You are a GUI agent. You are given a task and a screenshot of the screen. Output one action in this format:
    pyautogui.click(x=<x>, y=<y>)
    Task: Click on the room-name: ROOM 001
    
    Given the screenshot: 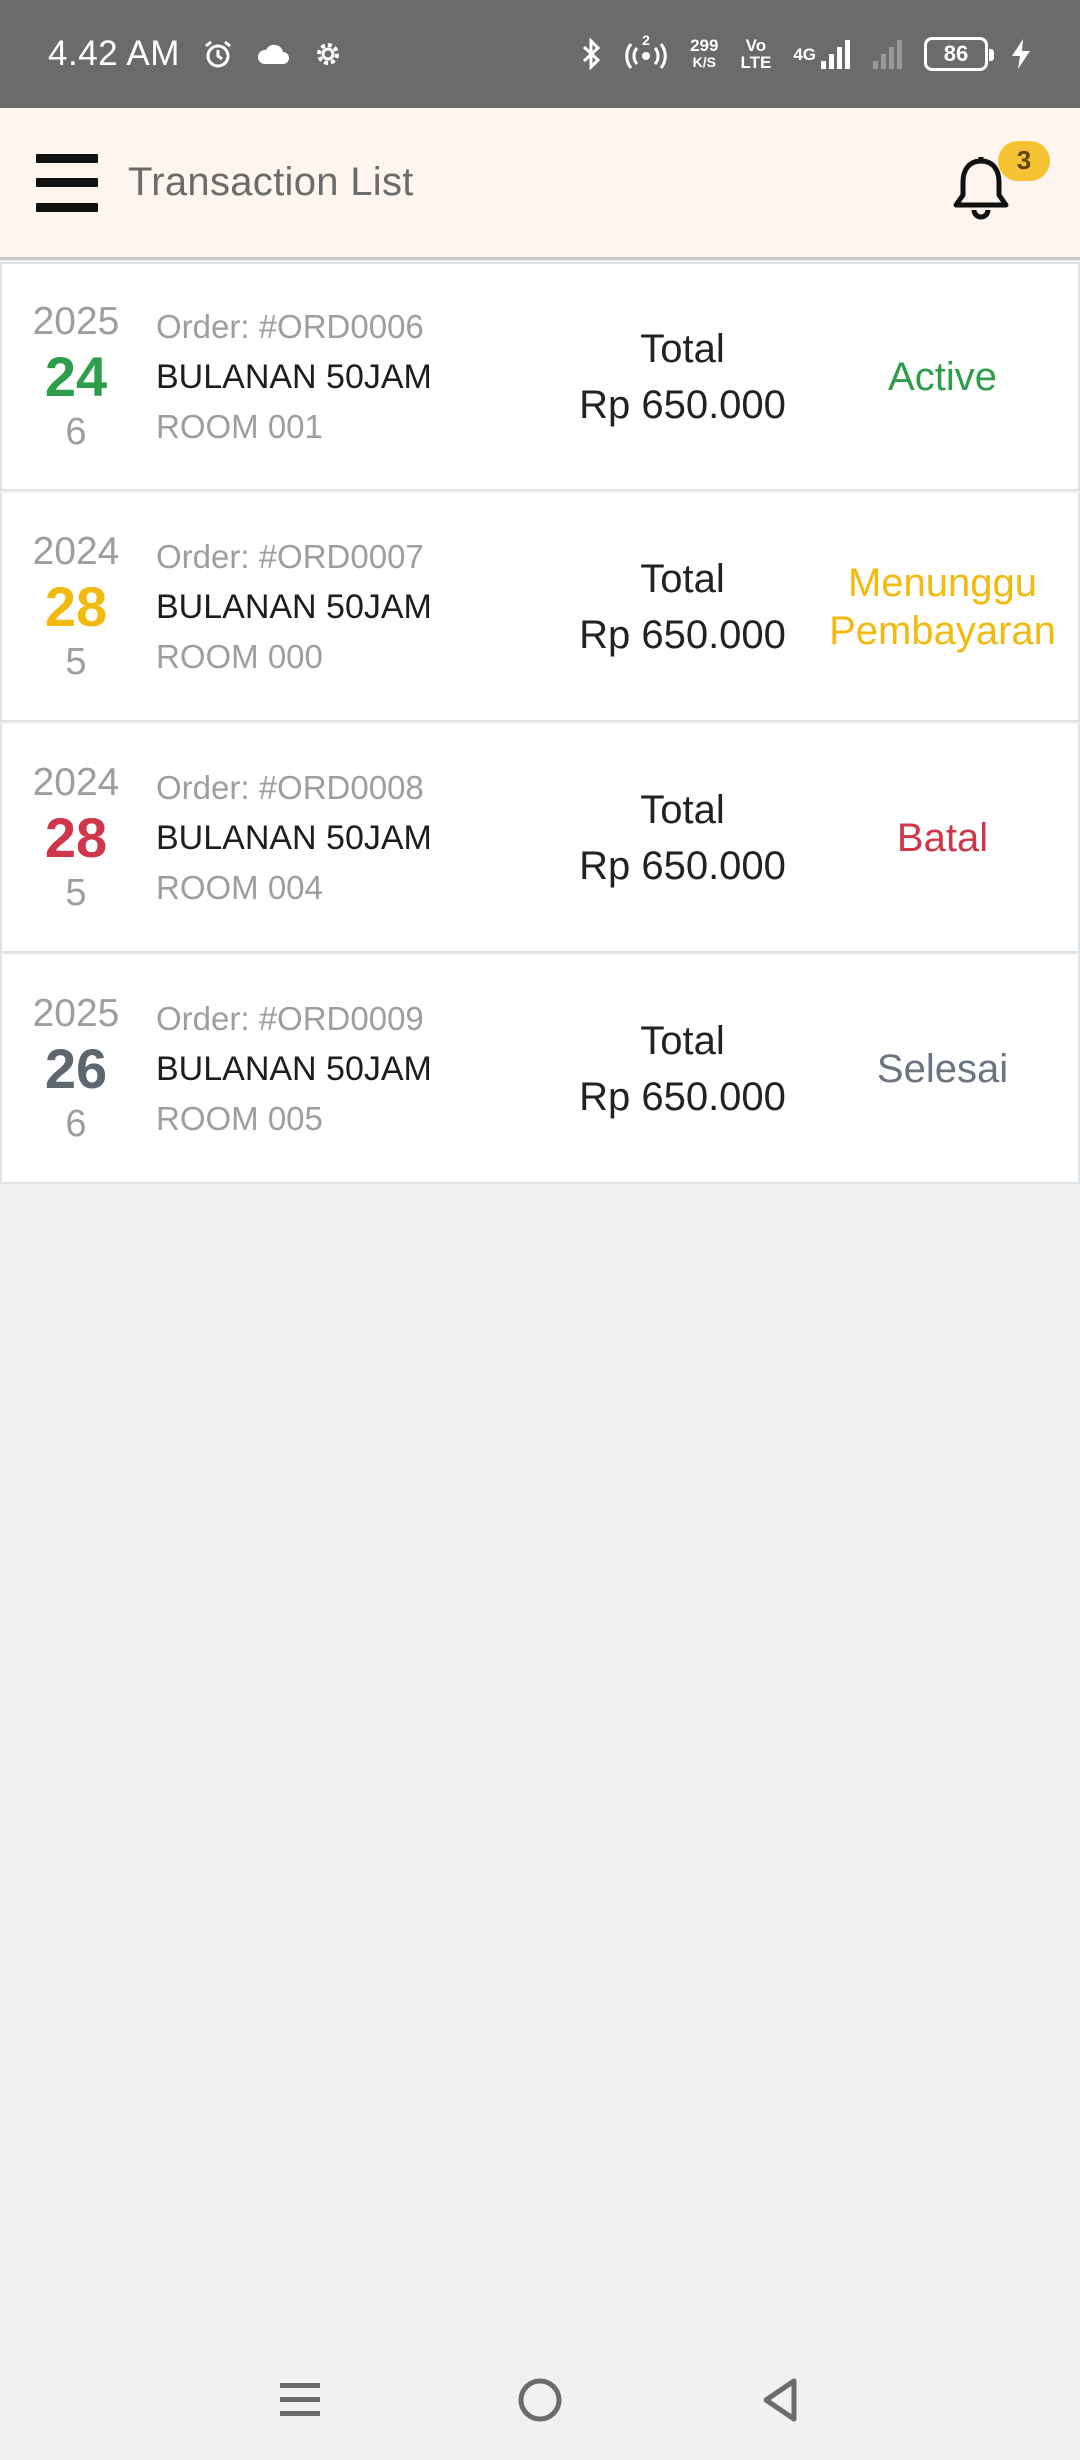 What is the action you would take?
    pyautogui.click(x=239, y=426)
    